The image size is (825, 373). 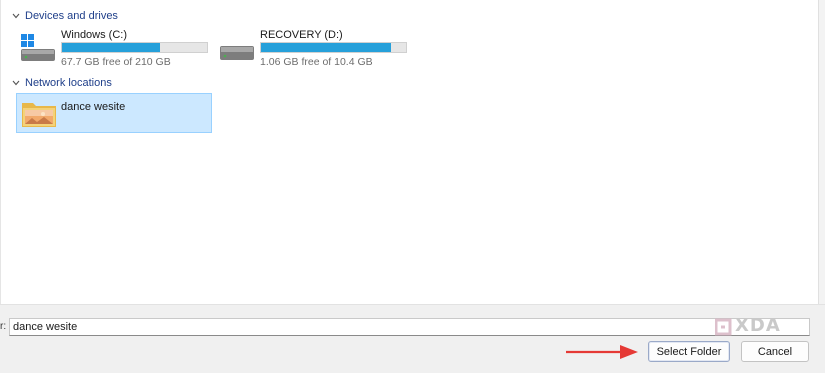 I want to click on windows-drive-icon, so click(x=38, y=47).